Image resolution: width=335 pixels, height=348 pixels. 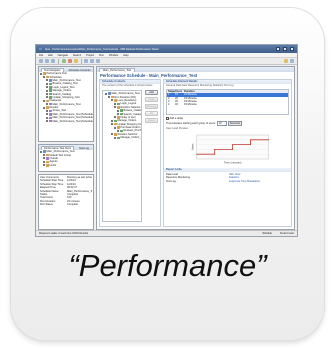 What do you see at coordinates (233, 163) in the screenshot?
I see `x-axis-label: Time (minutes)` at bounding box center [233, 163].